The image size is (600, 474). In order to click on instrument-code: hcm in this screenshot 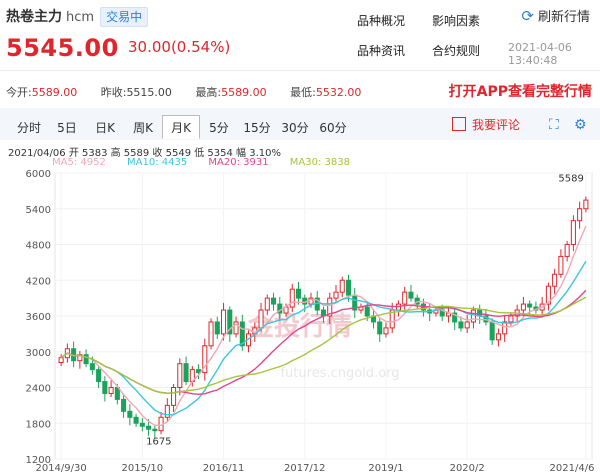, I will do `click(80, 17)`.